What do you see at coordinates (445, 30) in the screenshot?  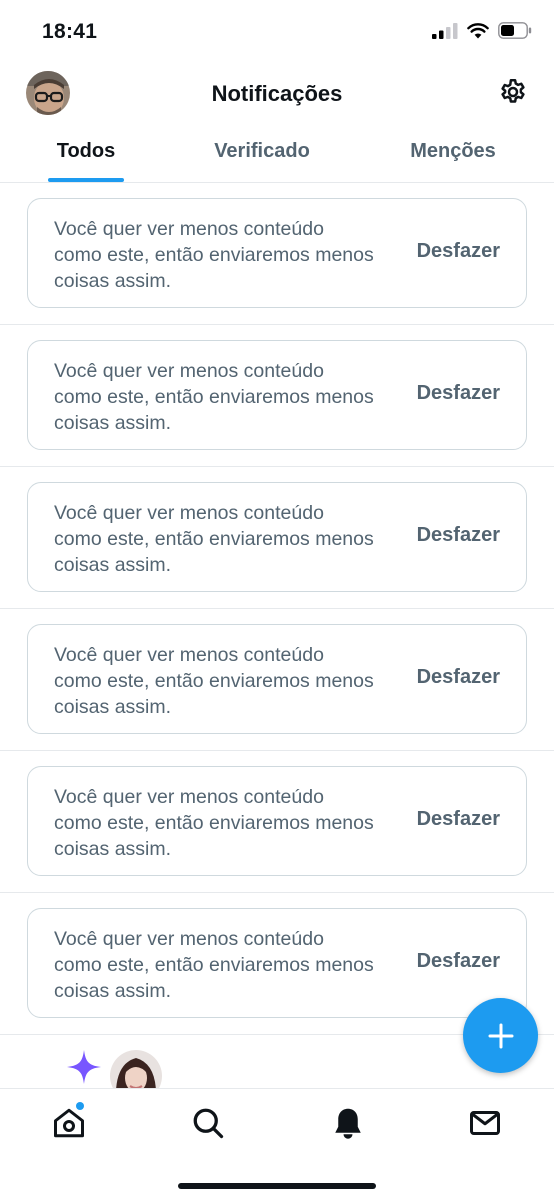 I see `cellular-signal-icon` at bounding box center [445, 30].